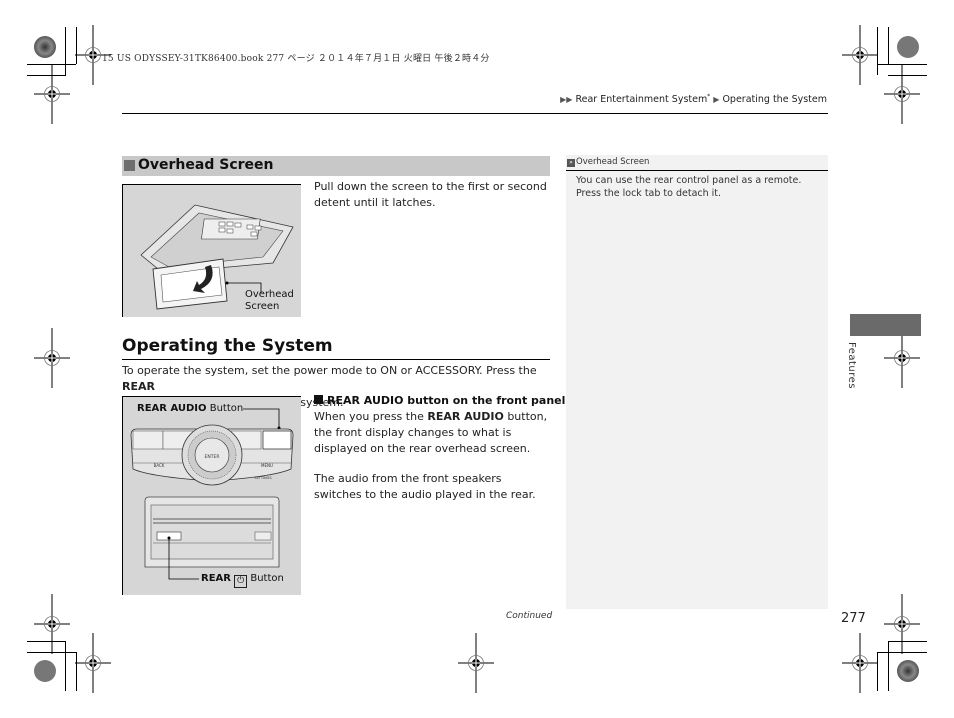  What do you see at coordinates (641, 99) in the screenshot?
I see `breadcrumb-section-link: Rear Entertainment System` at bounding box center [641, 99].